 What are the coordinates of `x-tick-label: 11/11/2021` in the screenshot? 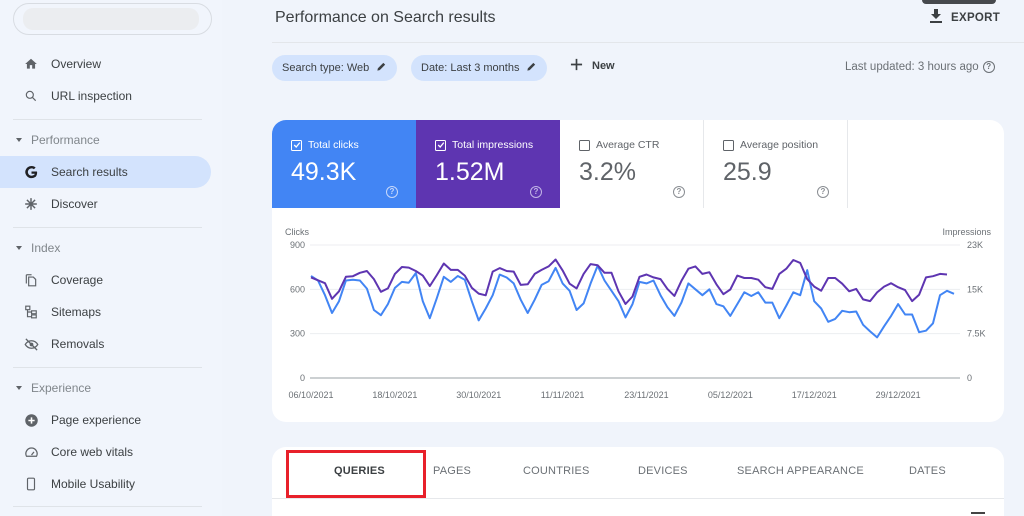 It's located at (563, 395).